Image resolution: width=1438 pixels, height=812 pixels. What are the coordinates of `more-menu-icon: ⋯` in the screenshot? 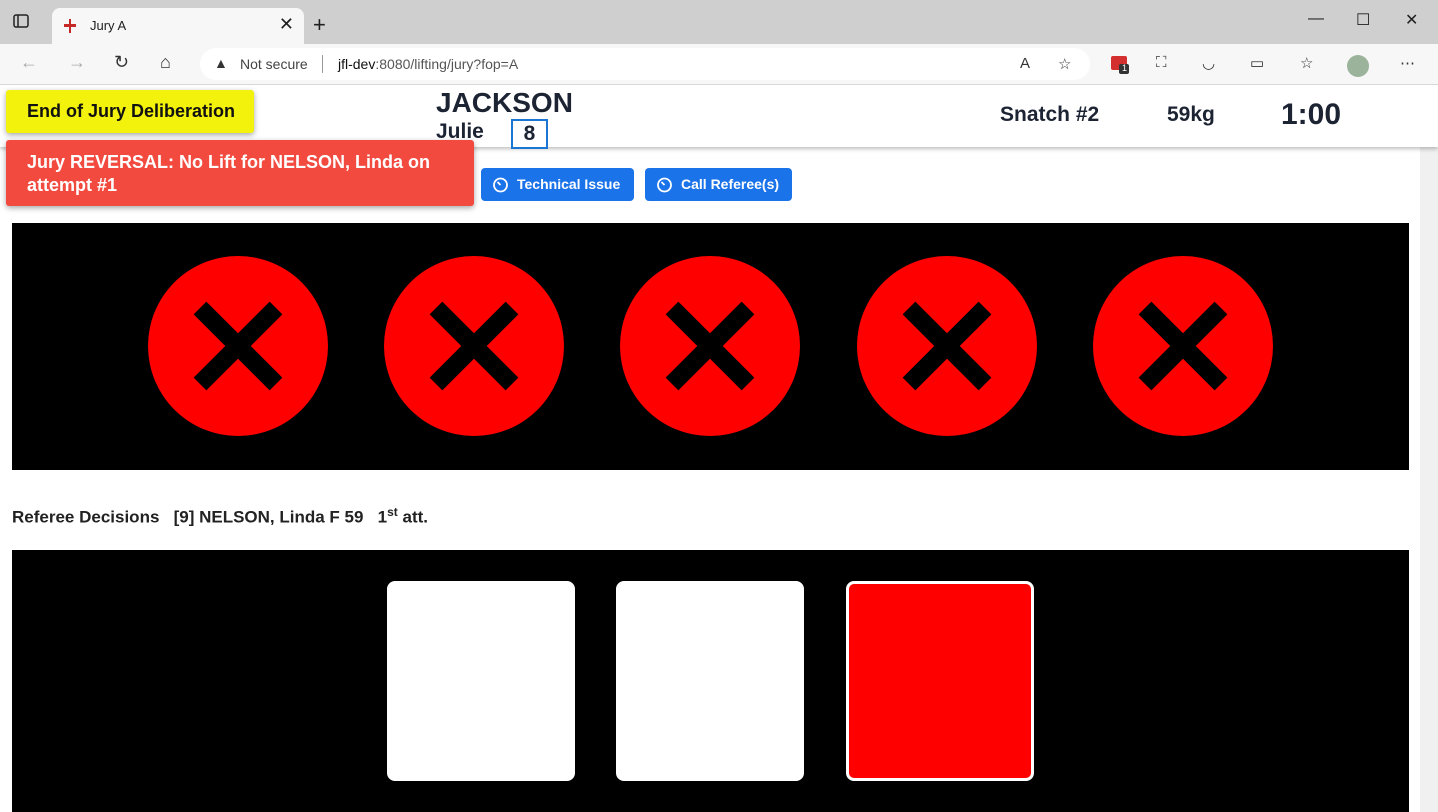 It's located at (1407, 63).